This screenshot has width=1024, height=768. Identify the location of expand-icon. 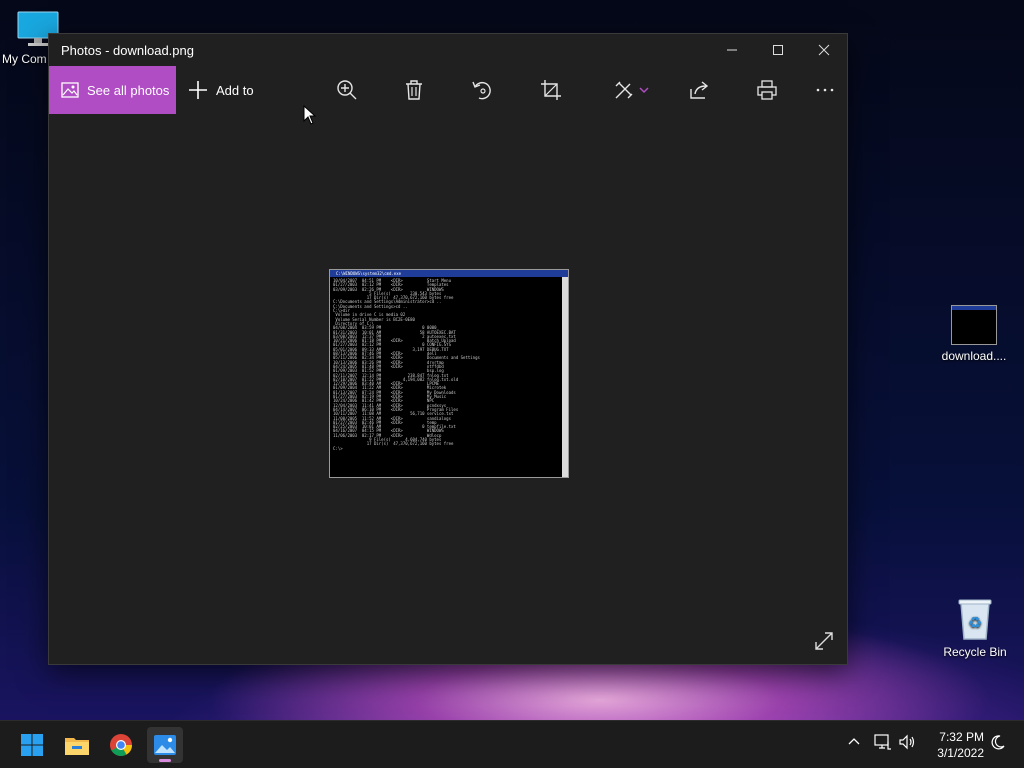
(824, 641).